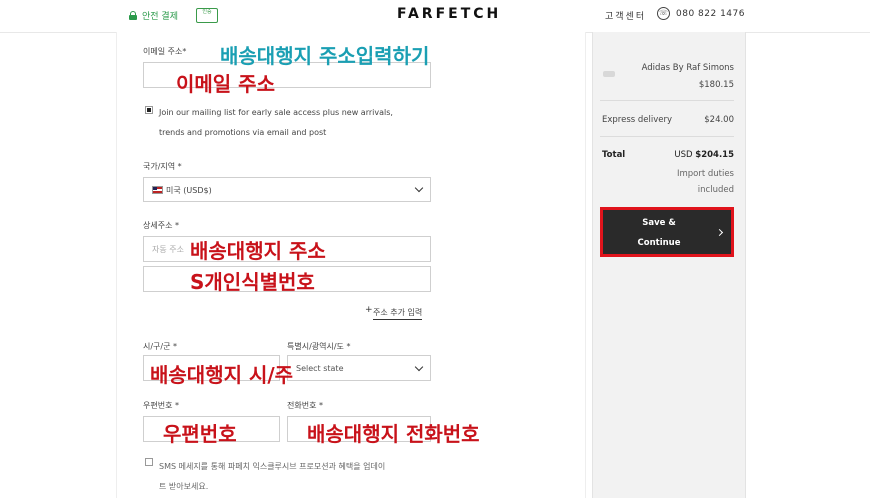  What do you see at coordinates (149, 462) in the screenshot?
I see `sms-checkbox` at bounding box center [149, 462].